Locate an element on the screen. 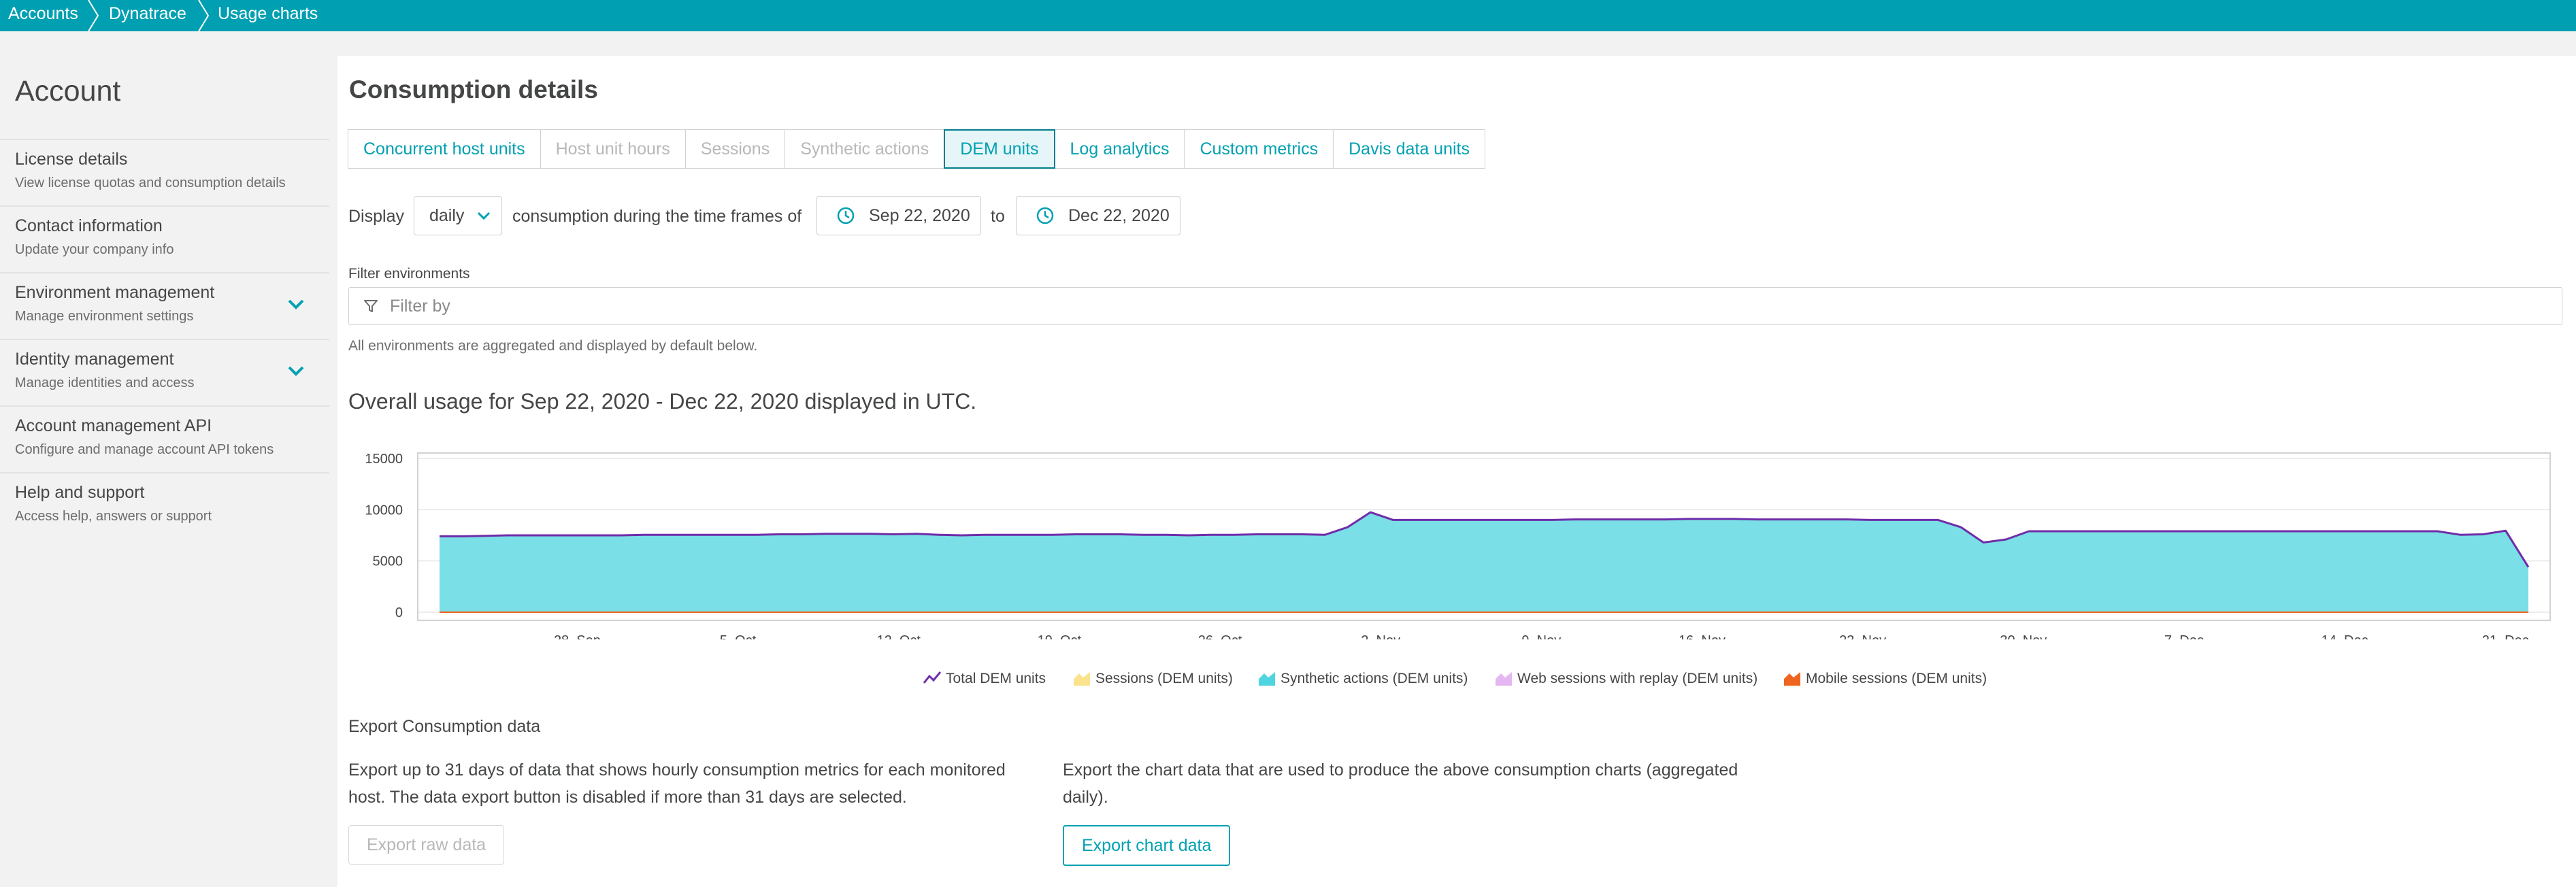 The width and height of the screenshot is (2576, 887). legend-label: Mobile sessions (DEM units) is located at coordinates (1896, 678).